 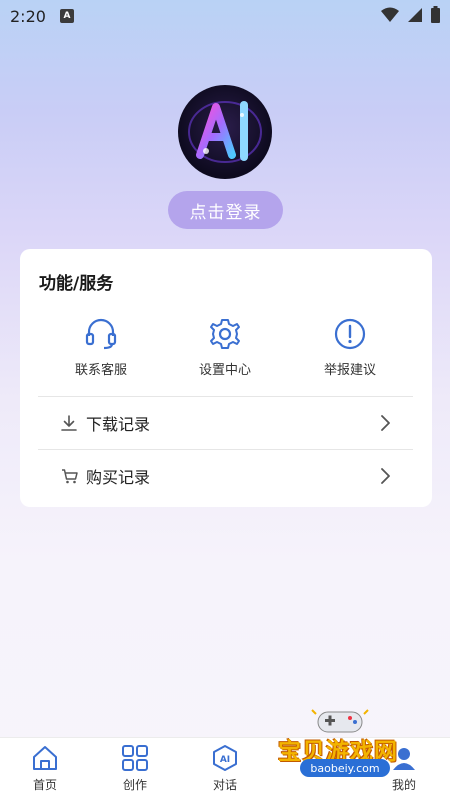 What do you see at coordinates (45, 758) in the screenshot?
I see `home-icon` at bounding box center [45, 758].